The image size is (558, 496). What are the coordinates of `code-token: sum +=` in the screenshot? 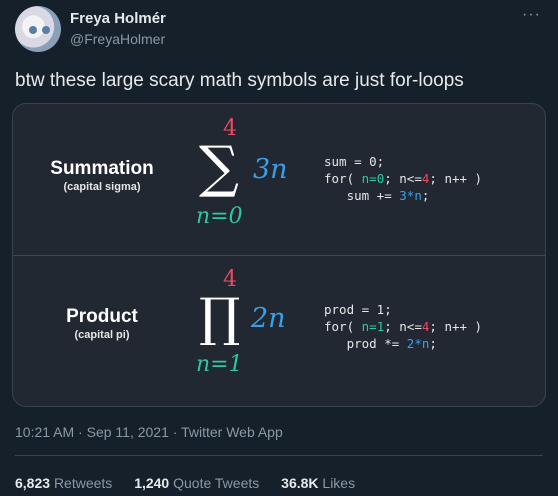 It's located at (362, 195).